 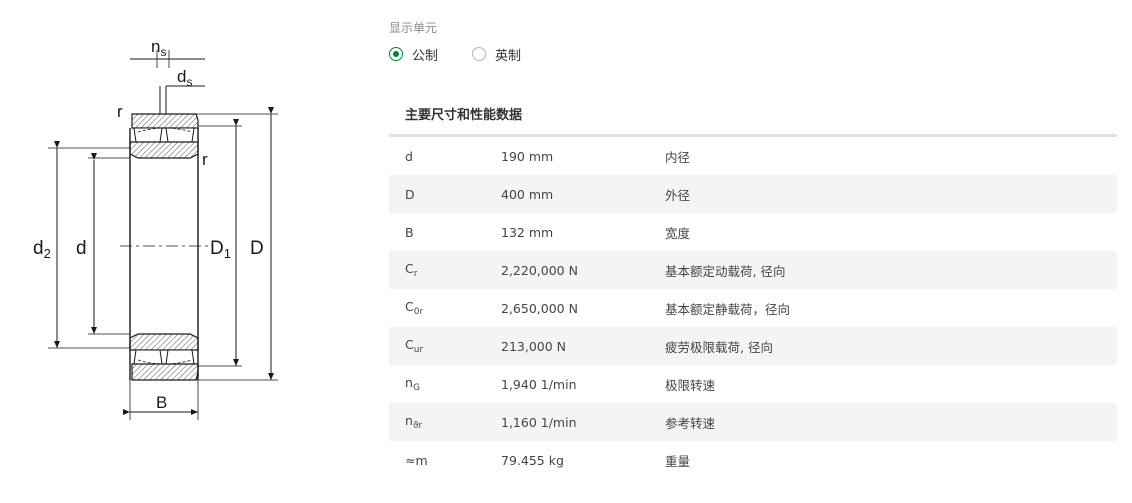 What do you see at coordinates (409, 232) in the screenshot?
I see `row-symbol: B` at bounding box center [409, 232].